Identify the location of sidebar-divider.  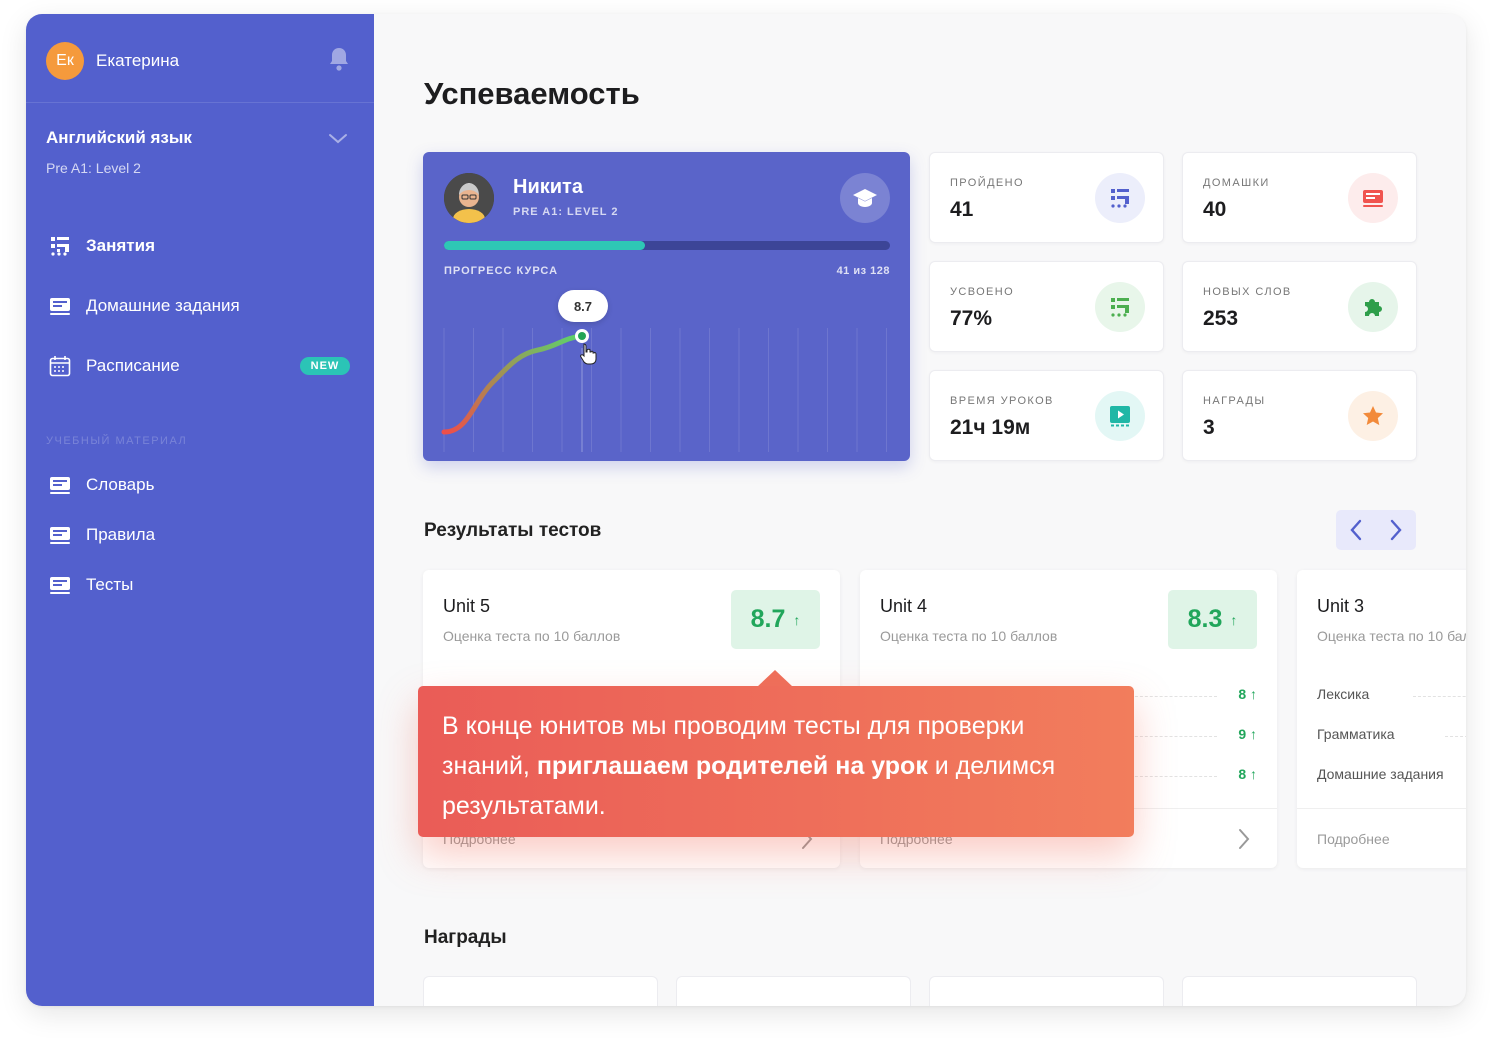
(200, 102).